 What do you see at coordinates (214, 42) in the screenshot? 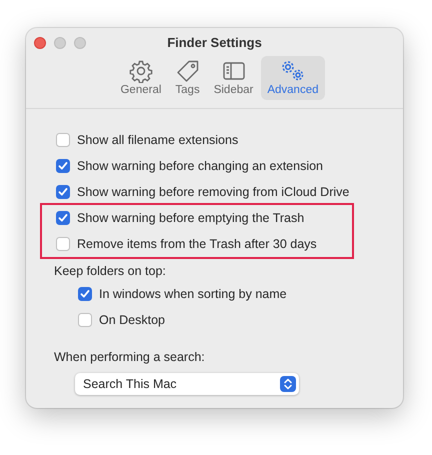
I see `window-title: Finder Settings` at bounding box center [214, 42].